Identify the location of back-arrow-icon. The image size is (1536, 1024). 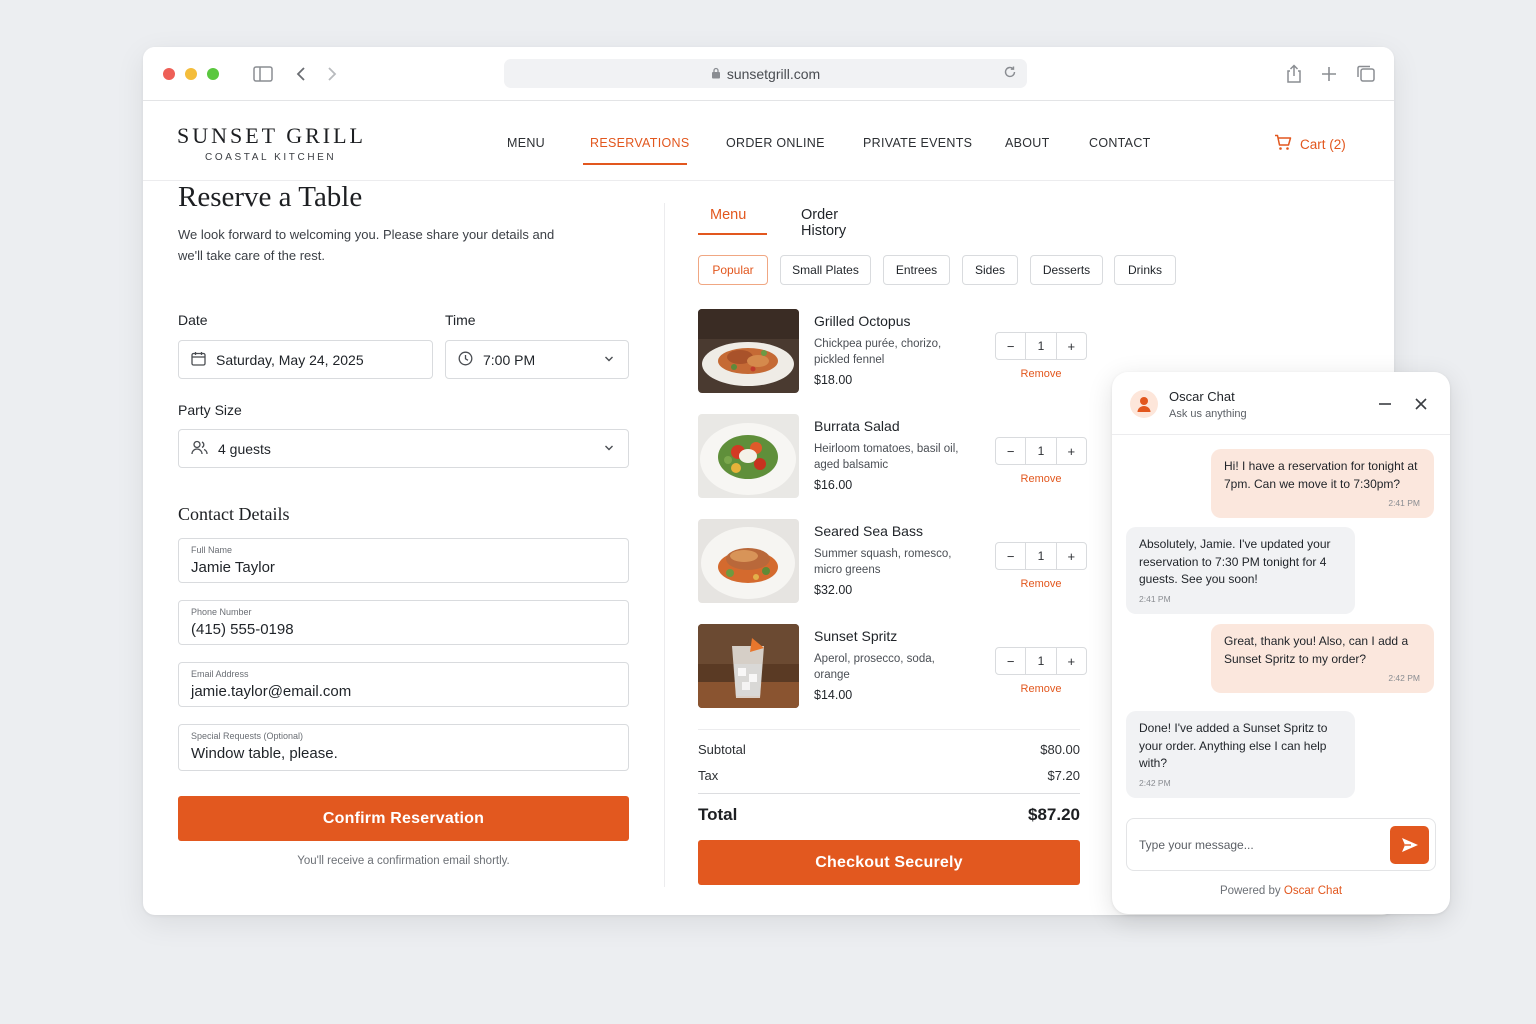
(301, 76).